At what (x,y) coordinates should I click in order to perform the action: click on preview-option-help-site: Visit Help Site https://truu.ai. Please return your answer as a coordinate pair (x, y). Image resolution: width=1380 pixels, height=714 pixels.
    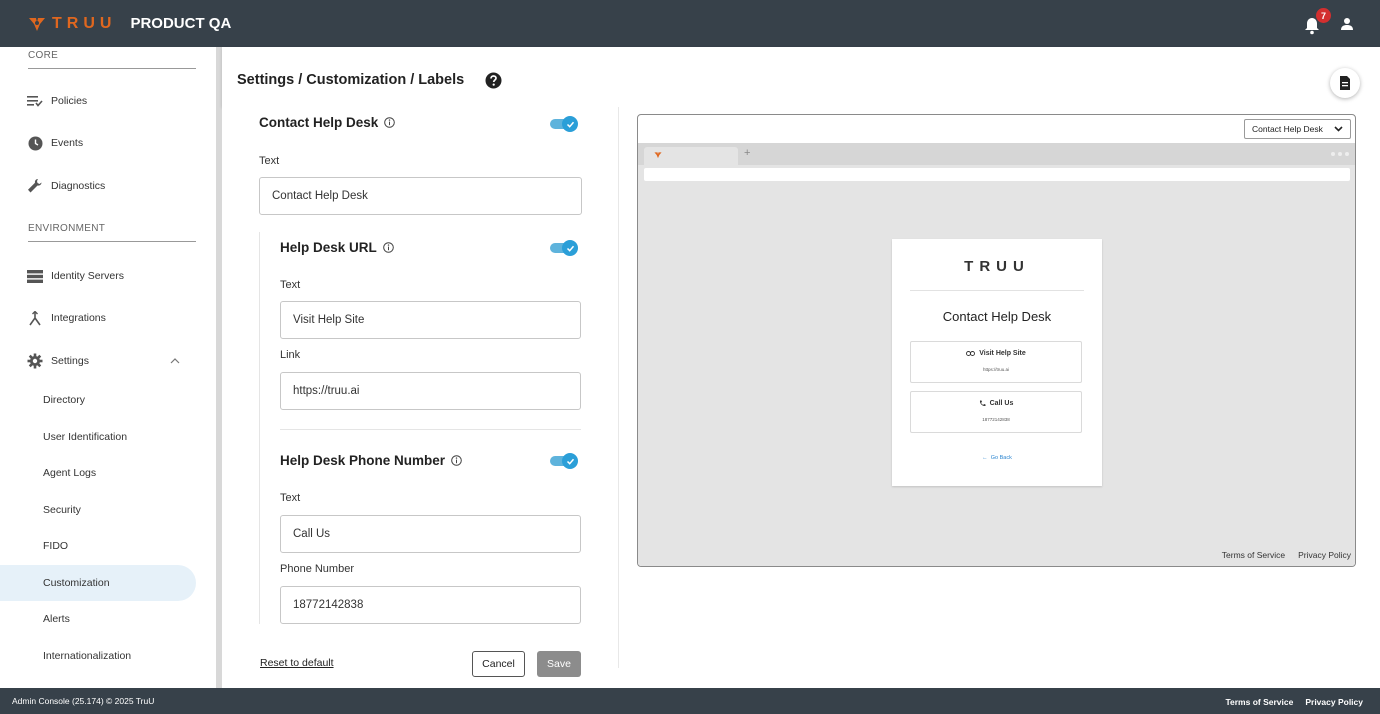
    Looking at the image, I should click on (996, 362).